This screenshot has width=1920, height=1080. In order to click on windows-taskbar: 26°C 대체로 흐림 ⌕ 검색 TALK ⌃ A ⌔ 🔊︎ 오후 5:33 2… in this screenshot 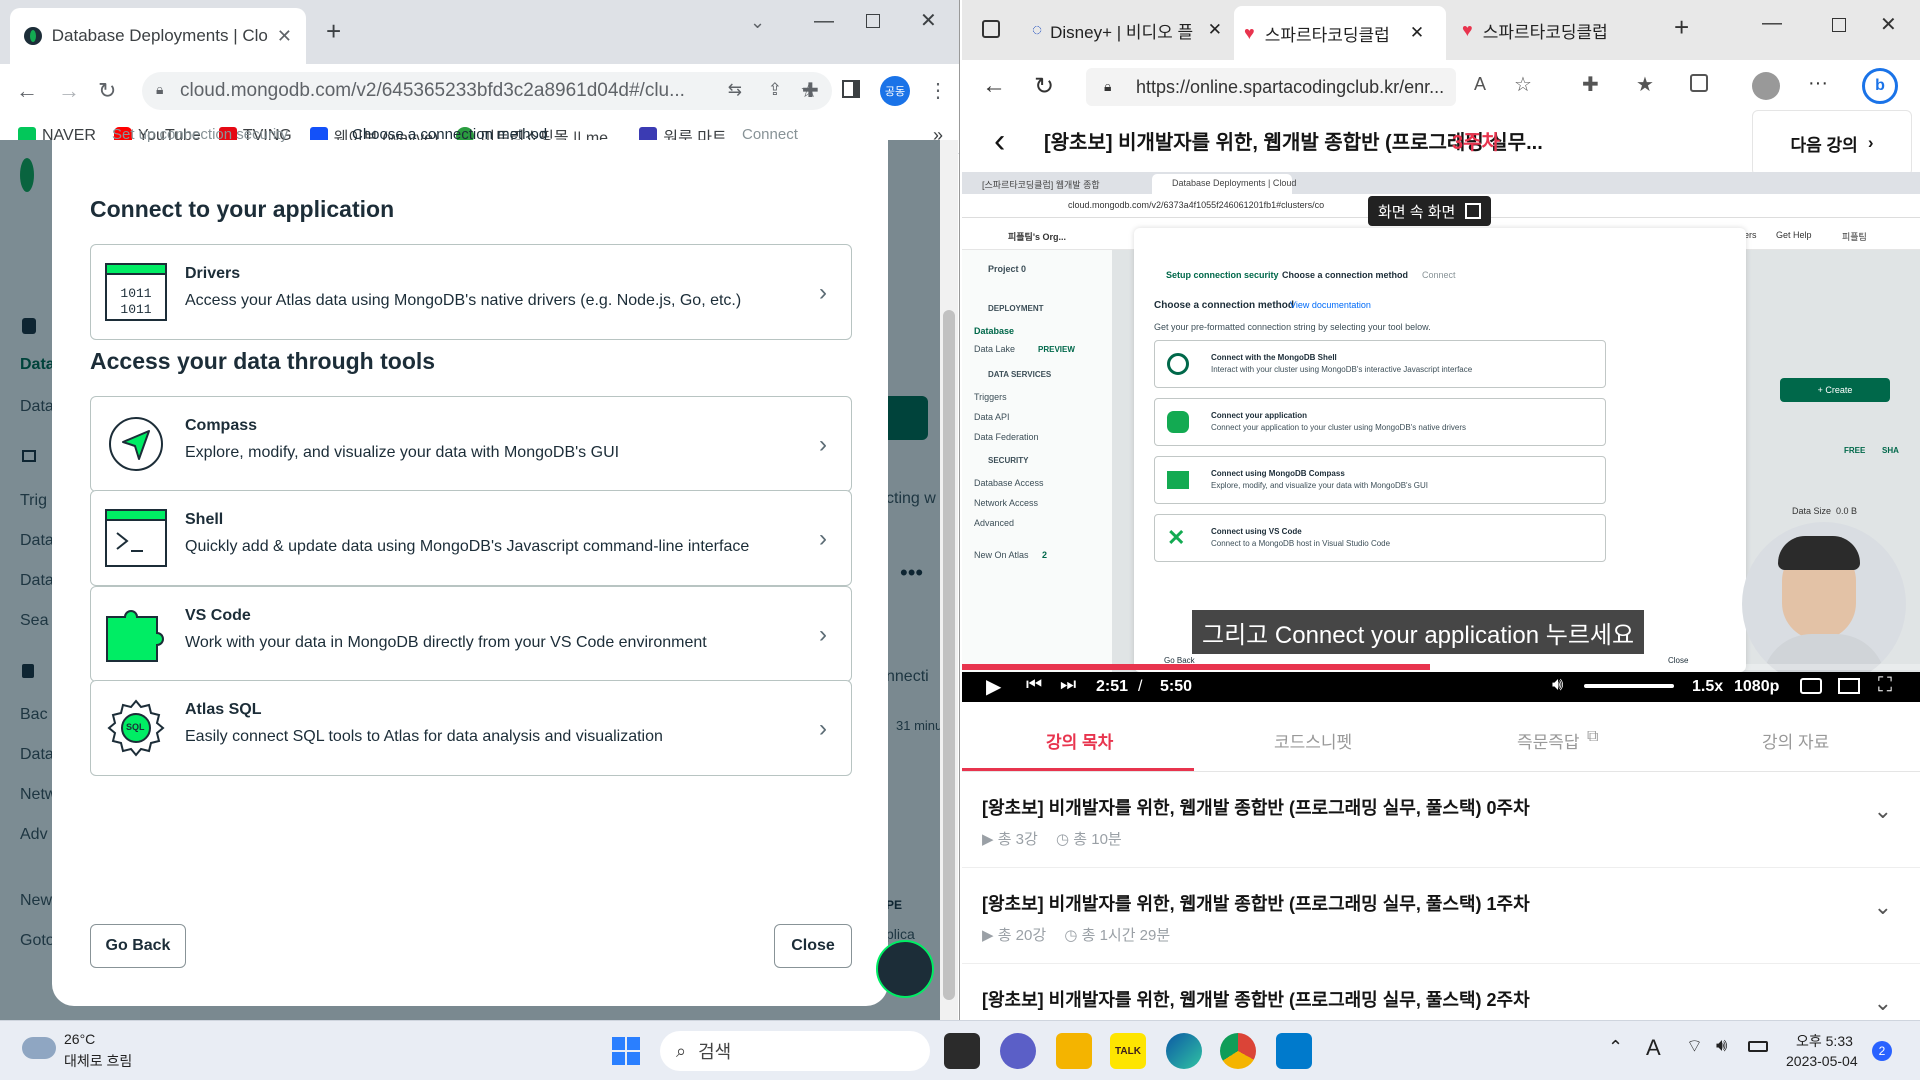, I will do `click(960, 1050)`.